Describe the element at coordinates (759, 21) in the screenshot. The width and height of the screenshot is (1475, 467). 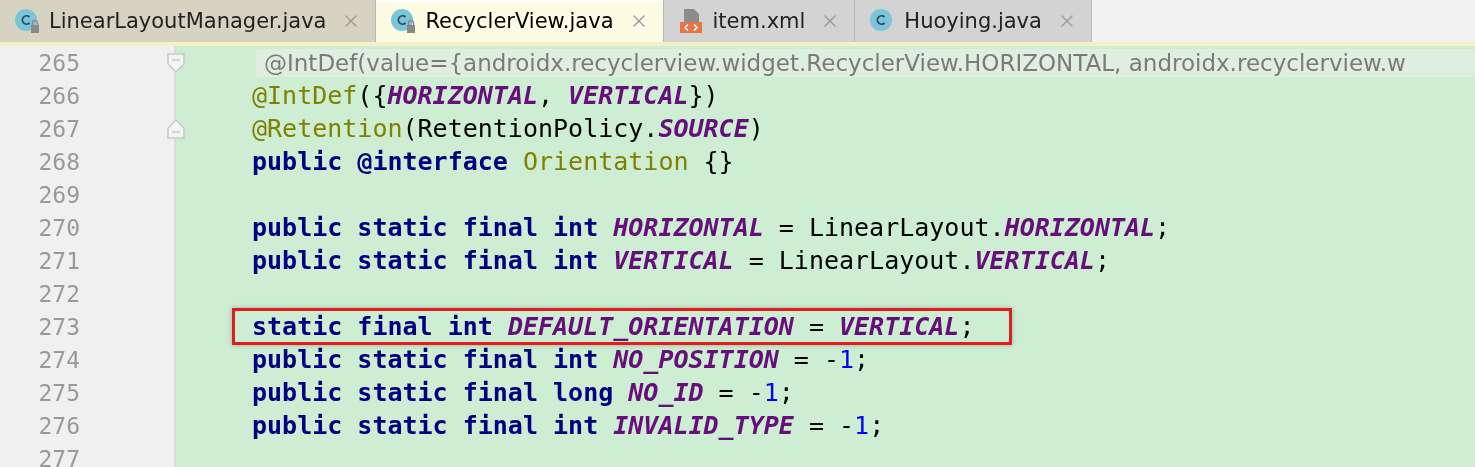
I see `editor-tab: item.xml` at that location.